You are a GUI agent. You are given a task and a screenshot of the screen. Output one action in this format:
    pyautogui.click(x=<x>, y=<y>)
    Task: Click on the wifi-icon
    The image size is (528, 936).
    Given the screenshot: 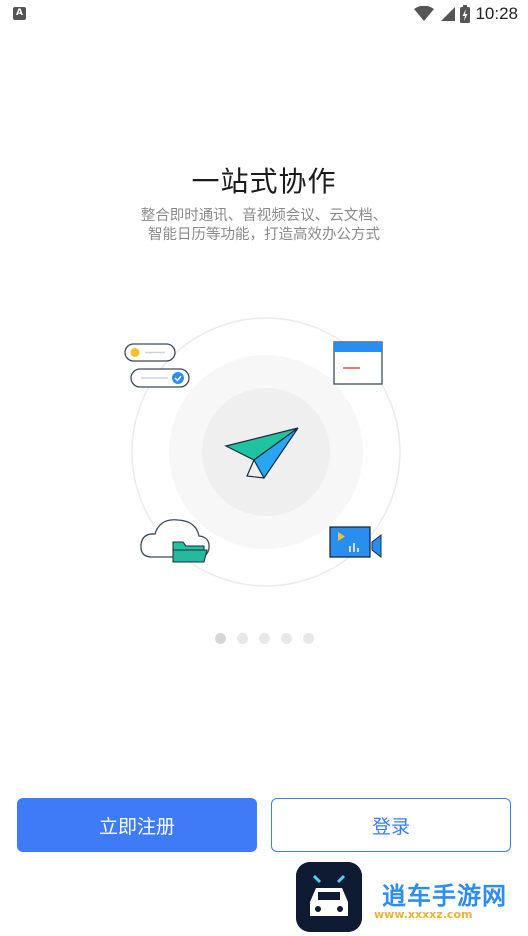 What is the action you would take?
    pyautogui.click(x=424, y=13)
    